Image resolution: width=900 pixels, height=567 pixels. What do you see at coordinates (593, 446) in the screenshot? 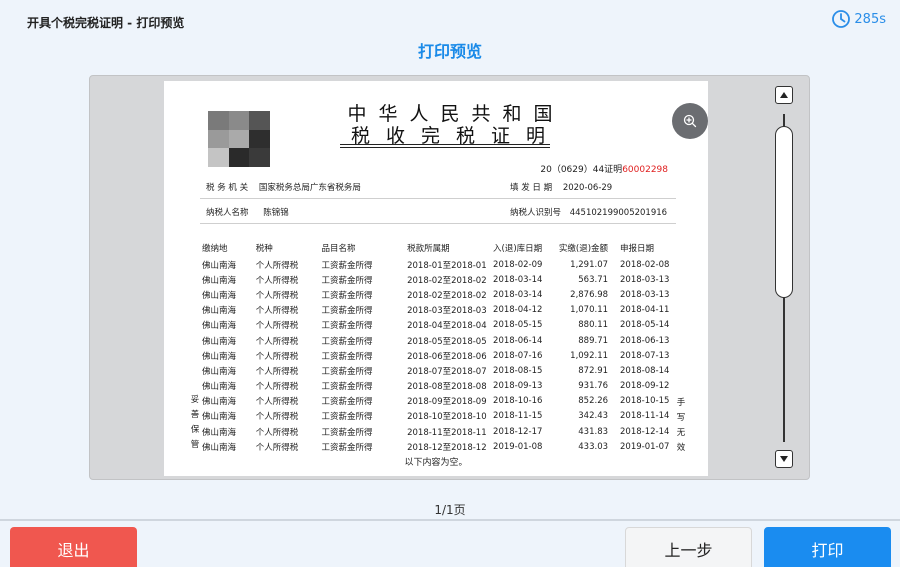
I see `table-cell: 433.03` at bounding box center [593, 446].